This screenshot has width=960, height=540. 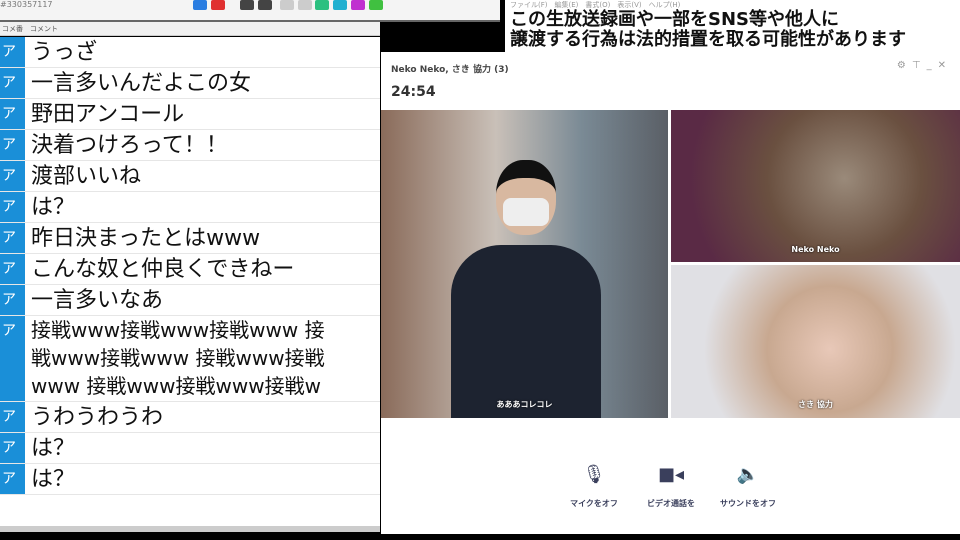 What do you see at coordinates (904, 65) in the screenshot?
I see `settings-icon: ⚙` at bounding box center [904, 65].